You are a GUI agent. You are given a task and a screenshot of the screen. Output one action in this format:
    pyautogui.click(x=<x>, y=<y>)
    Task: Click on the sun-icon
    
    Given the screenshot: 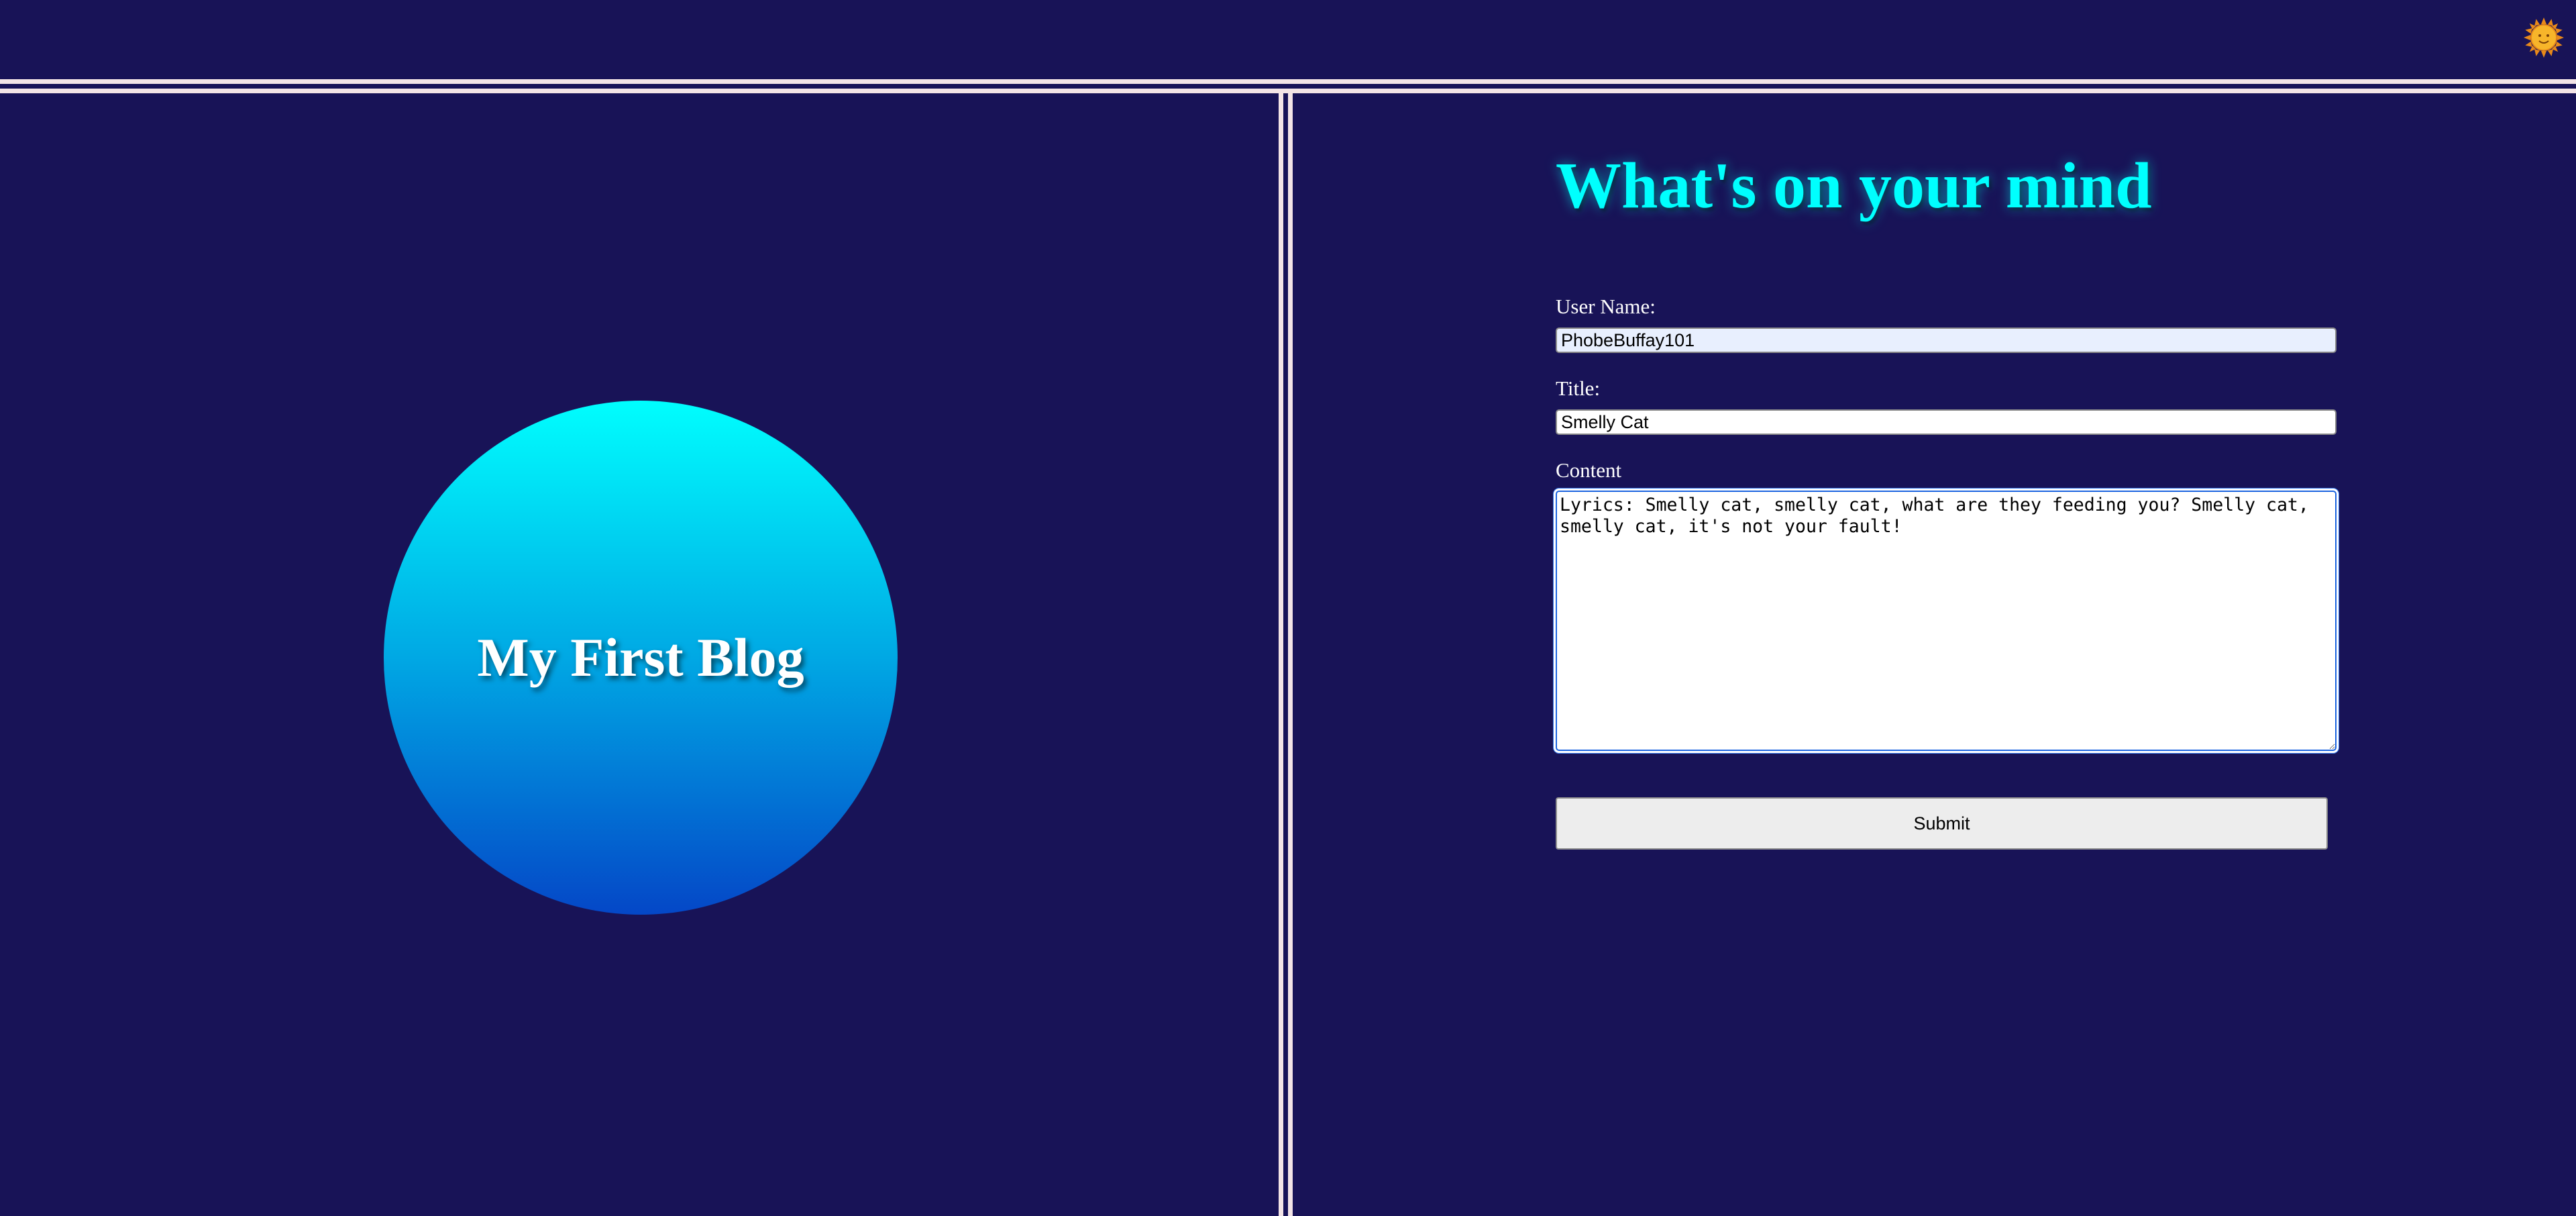 What is the action you would take?
    pyautogui.click(x=2544, y=37)
    